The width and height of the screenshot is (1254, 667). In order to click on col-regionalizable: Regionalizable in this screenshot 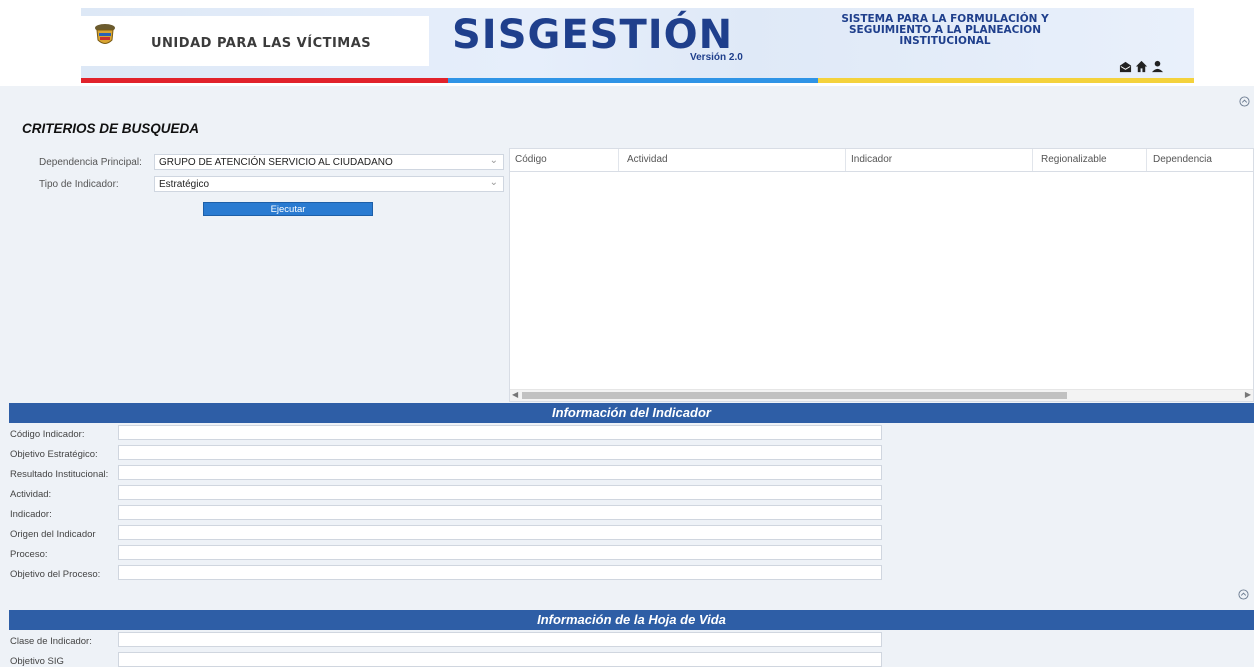, I will do `click(1074, 159)`.